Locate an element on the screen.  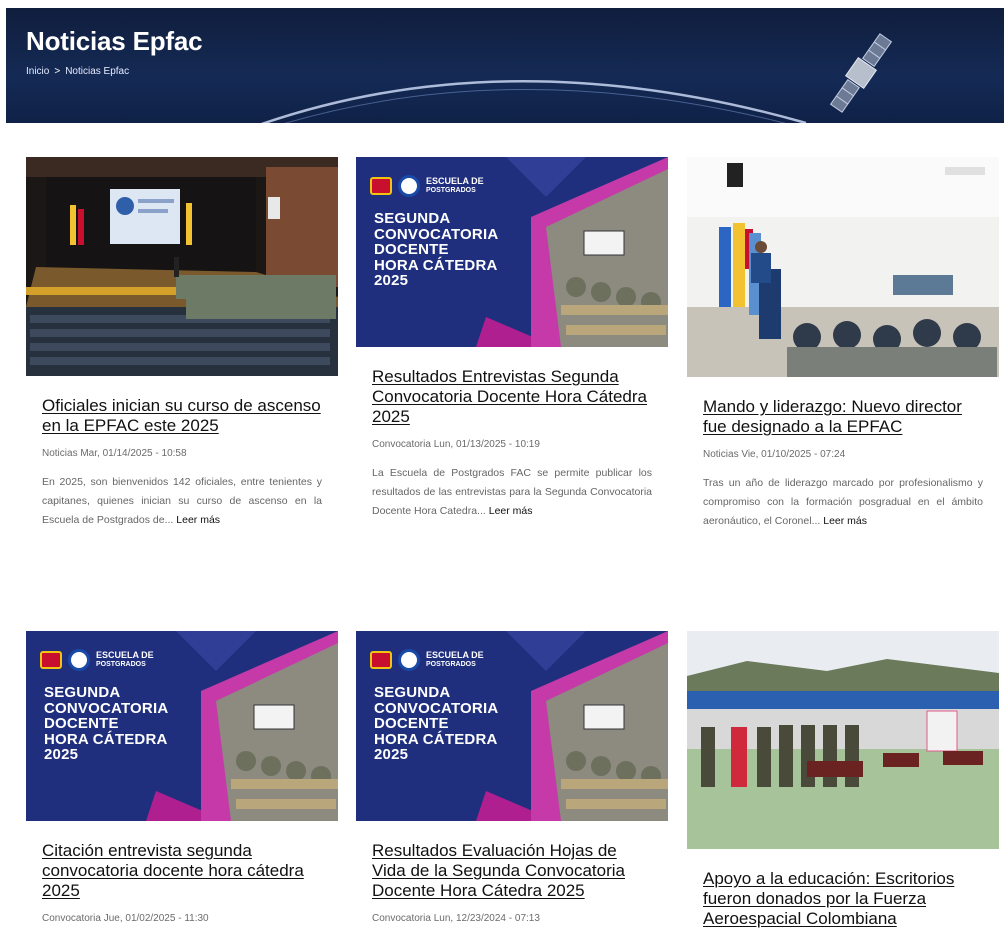
donation-image is located at coordinates (843, 740).